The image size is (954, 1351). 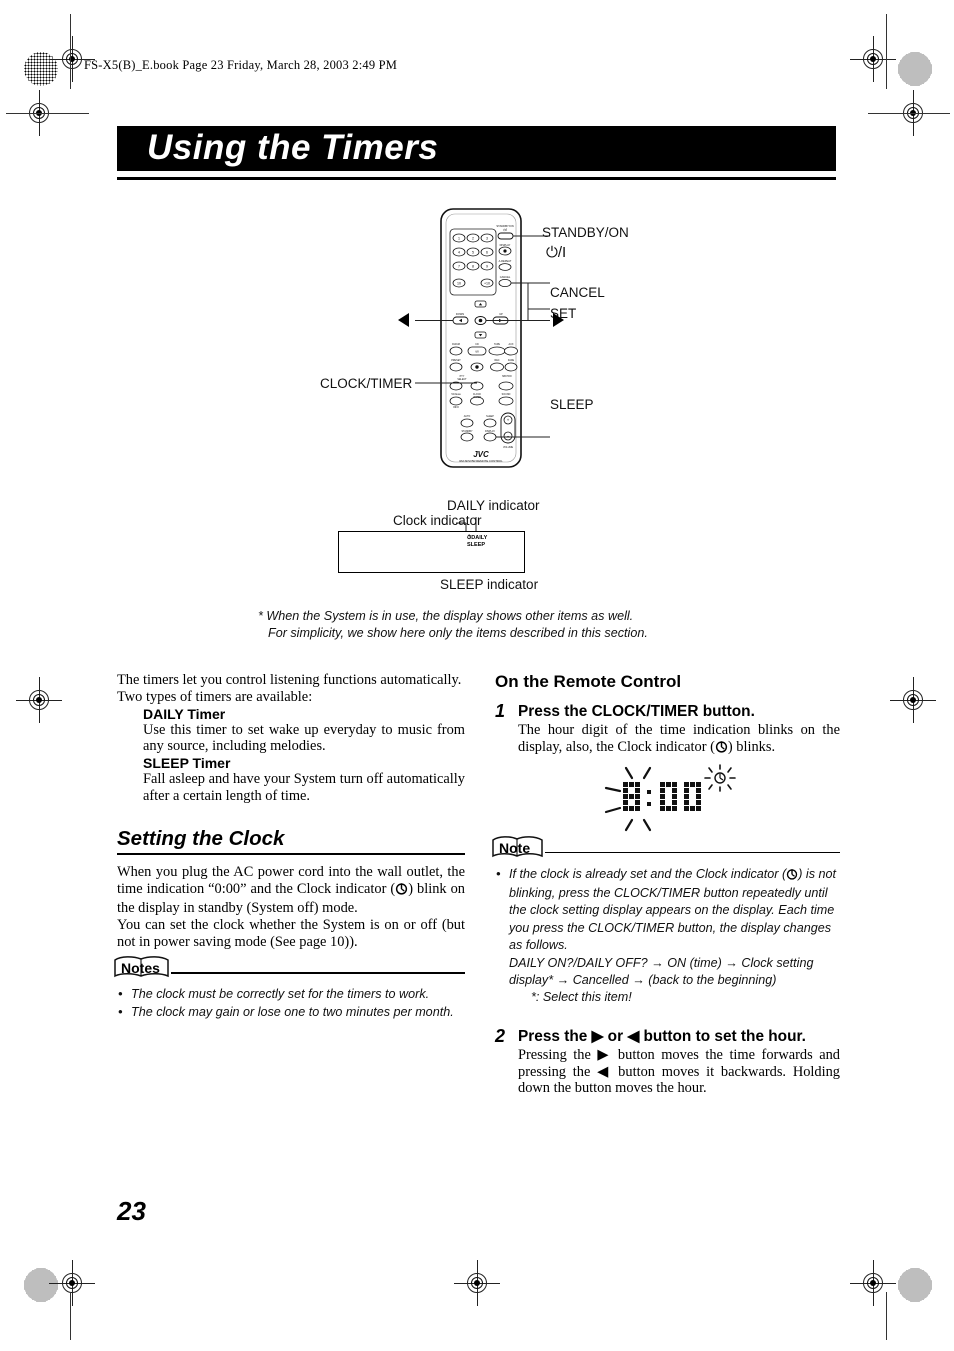 What do you see at coordinates (481, 461) in the screenshot?
I see `svg-text: RM-SFSX5R REMOTE CONTROL` at bounding box center [481, 461].